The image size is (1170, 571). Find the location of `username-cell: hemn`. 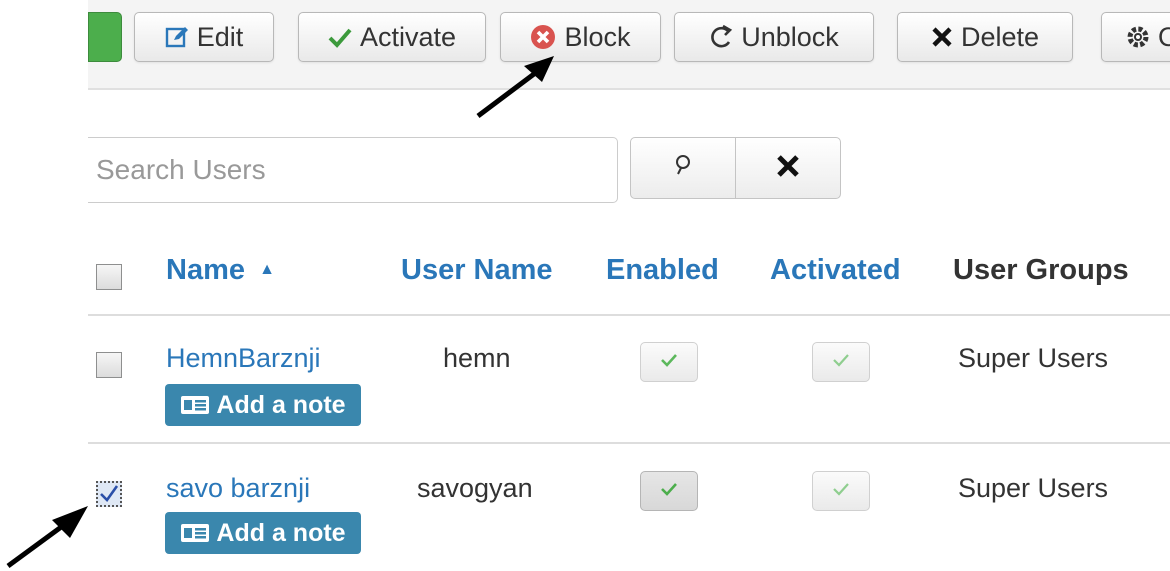

username-cell: hemn is located at coordinates (477, 358).